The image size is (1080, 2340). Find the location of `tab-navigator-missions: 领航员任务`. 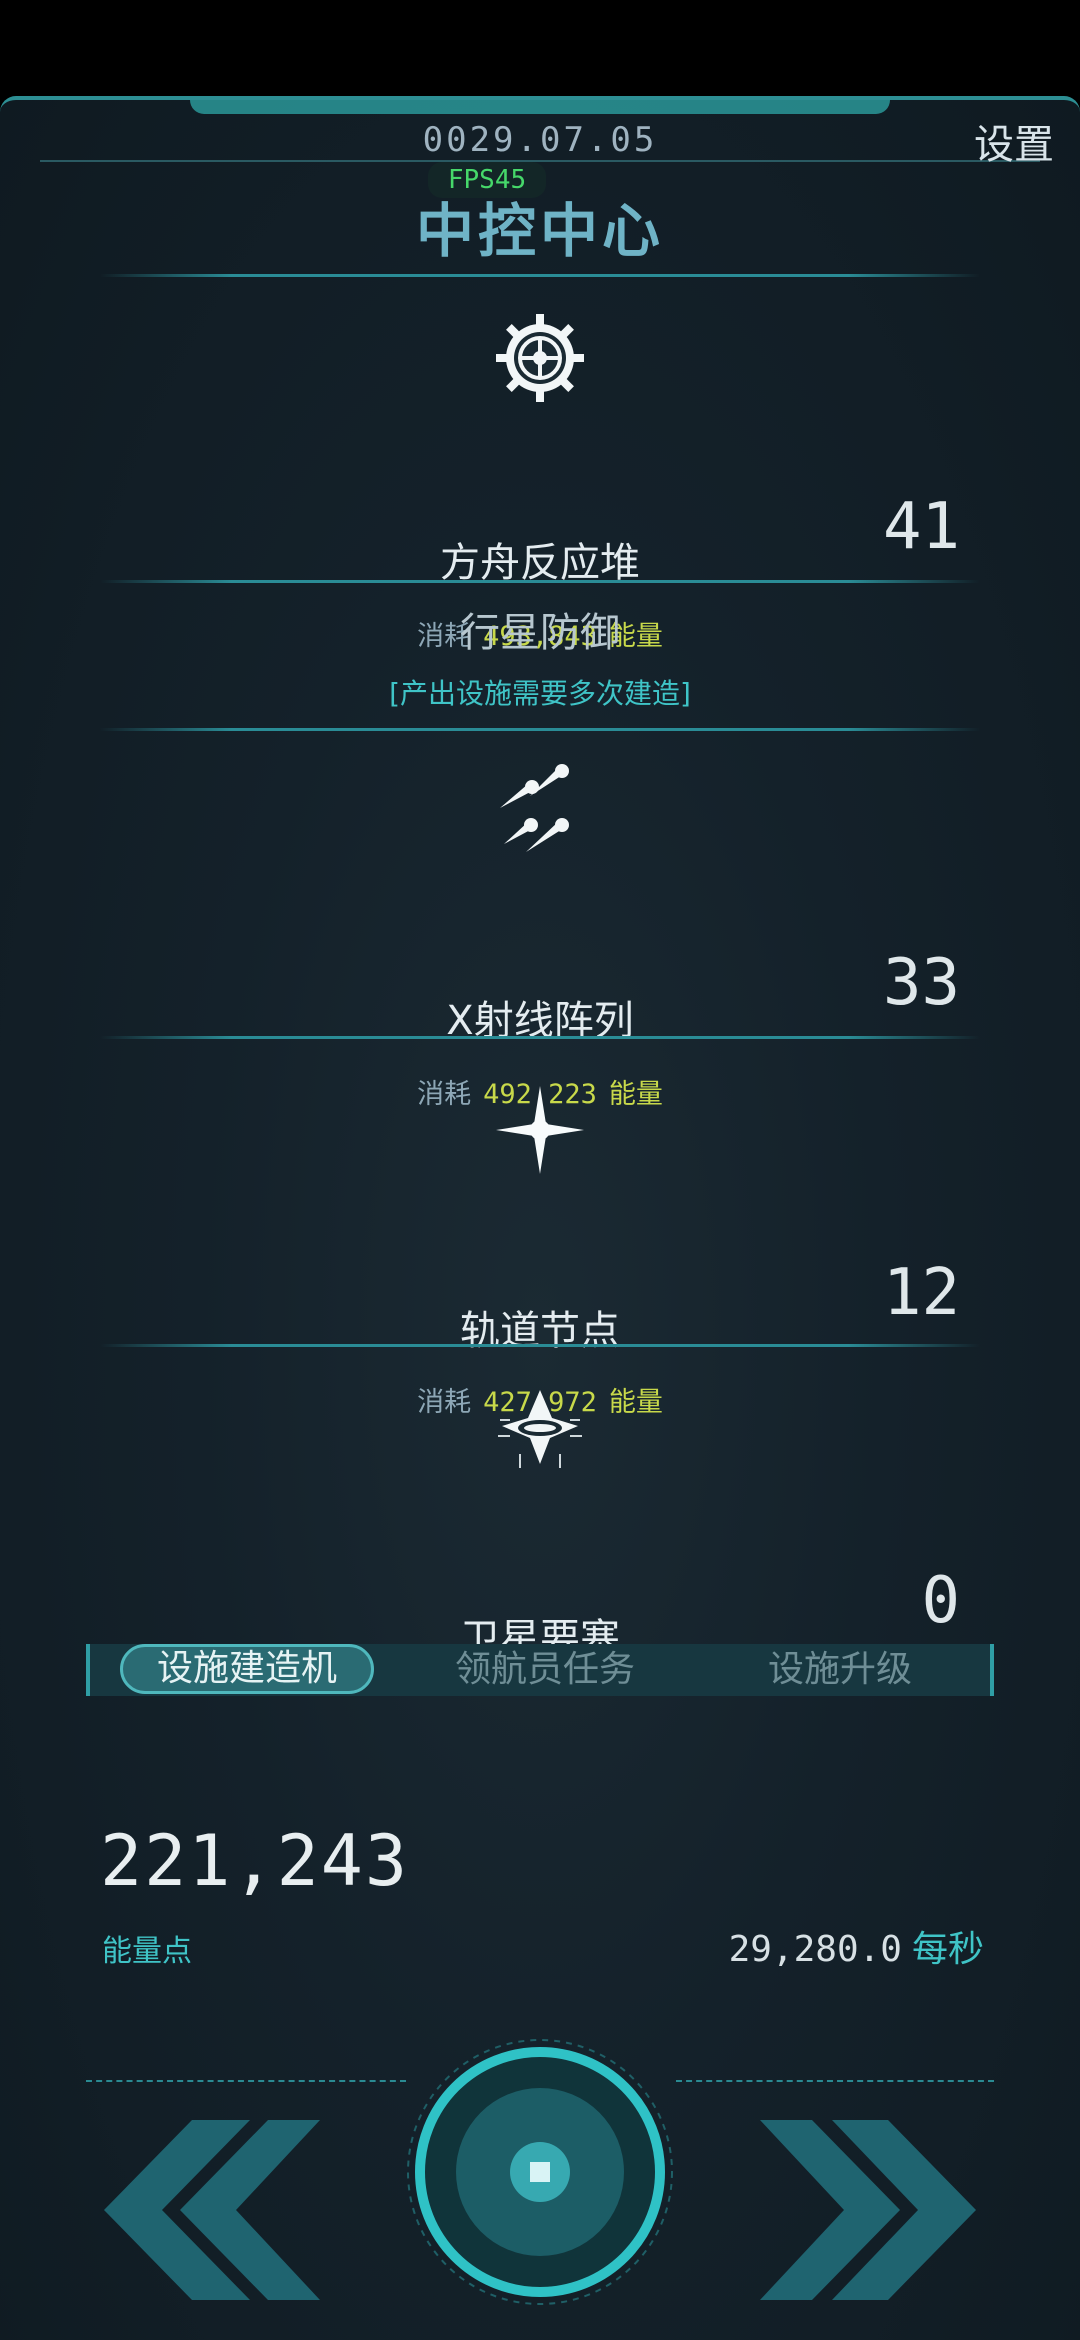

tab-navigator-missions: 领航员任务 is located at coordinates (545, 1670).